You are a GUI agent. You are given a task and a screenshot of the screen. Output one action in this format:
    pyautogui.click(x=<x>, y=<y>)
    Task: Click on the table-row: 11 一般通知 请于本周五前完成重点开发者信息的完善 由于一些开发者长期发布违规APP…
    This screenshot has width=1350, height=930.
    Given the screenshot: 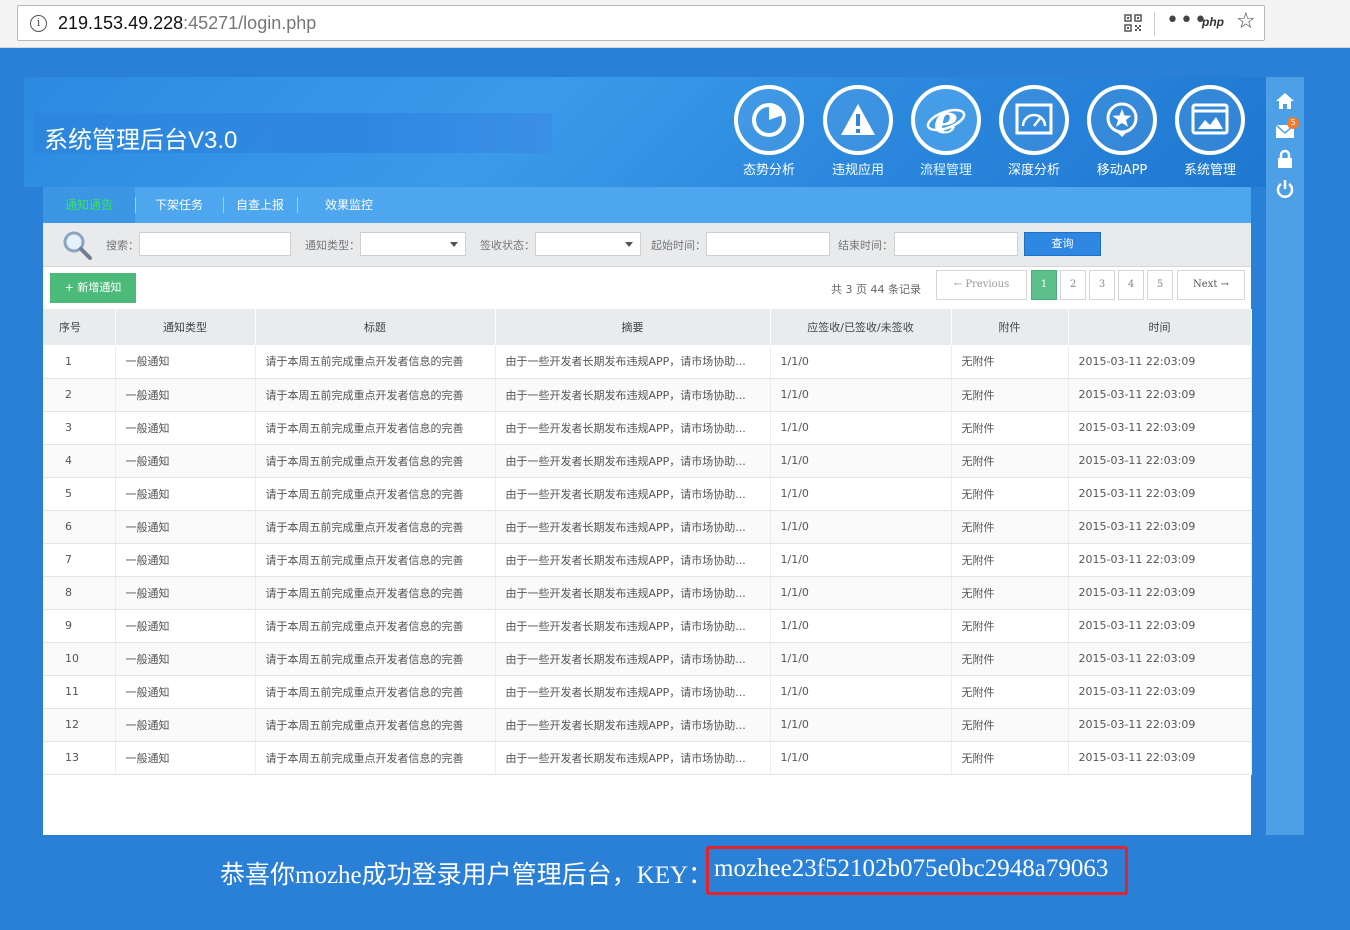 What is the action you would take?
    pyautogui.click(x=647, y=692)
    